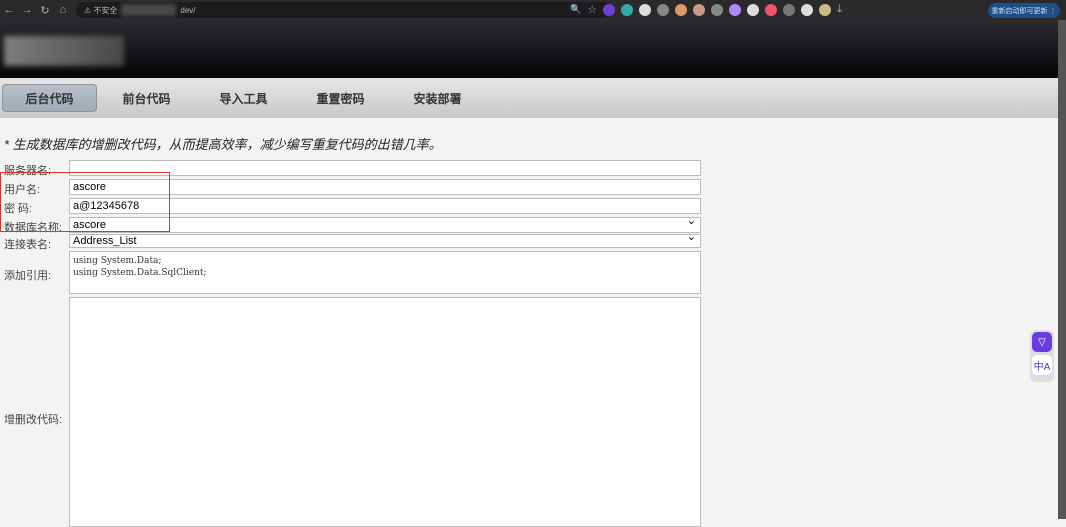  What do you see at coordinates (28, 245) in the screenshot?
I see `table-label: 连接表名:` at bounding box center [28, 245].